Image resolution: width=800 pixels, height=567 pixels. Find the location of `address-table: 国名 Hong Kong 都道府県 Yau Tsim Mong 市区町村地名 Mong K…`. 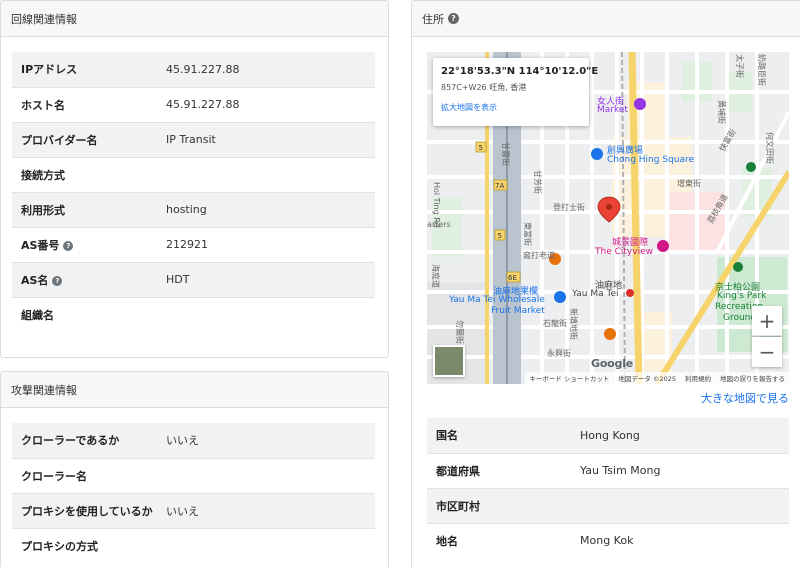

address-table: 国名 Hong Kong 都道府県 Yau Tsim Mong 市区町村地名 Mong K… is located at coordinates (608, 488).